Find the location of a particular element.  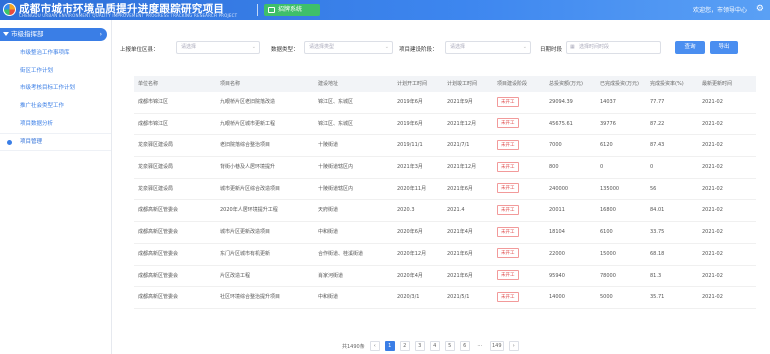

column-header: 完成投资率(%) is located at coordinates (667, 84).